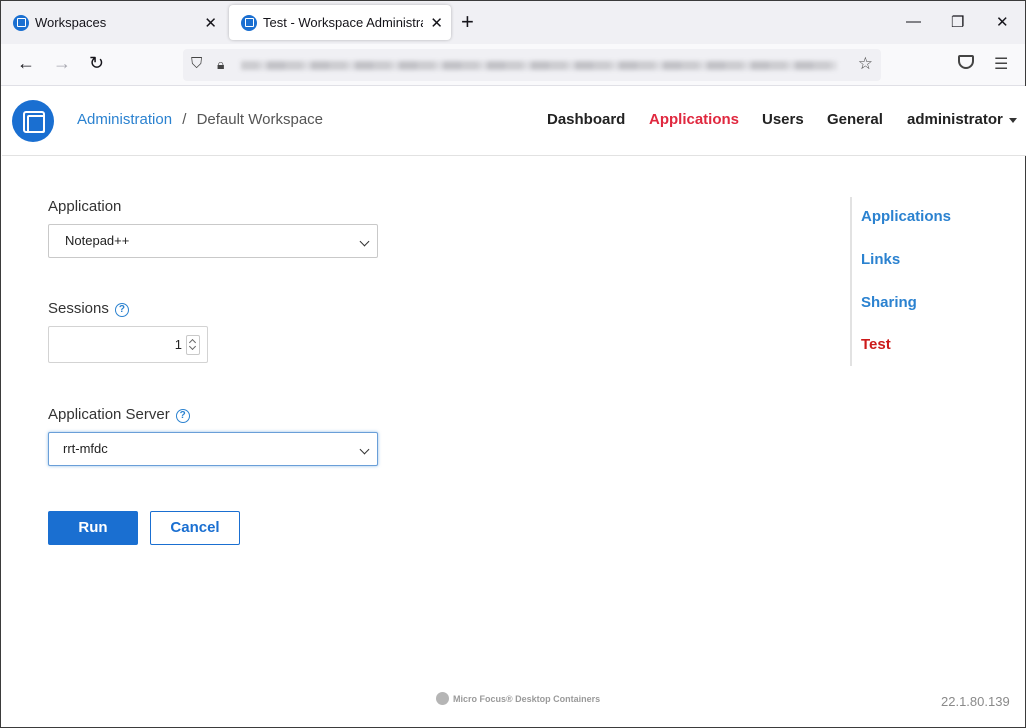 The height and width of the screenshot is (728, 1026). I want to click on arrow-right-icon: →, so click(62, 63).